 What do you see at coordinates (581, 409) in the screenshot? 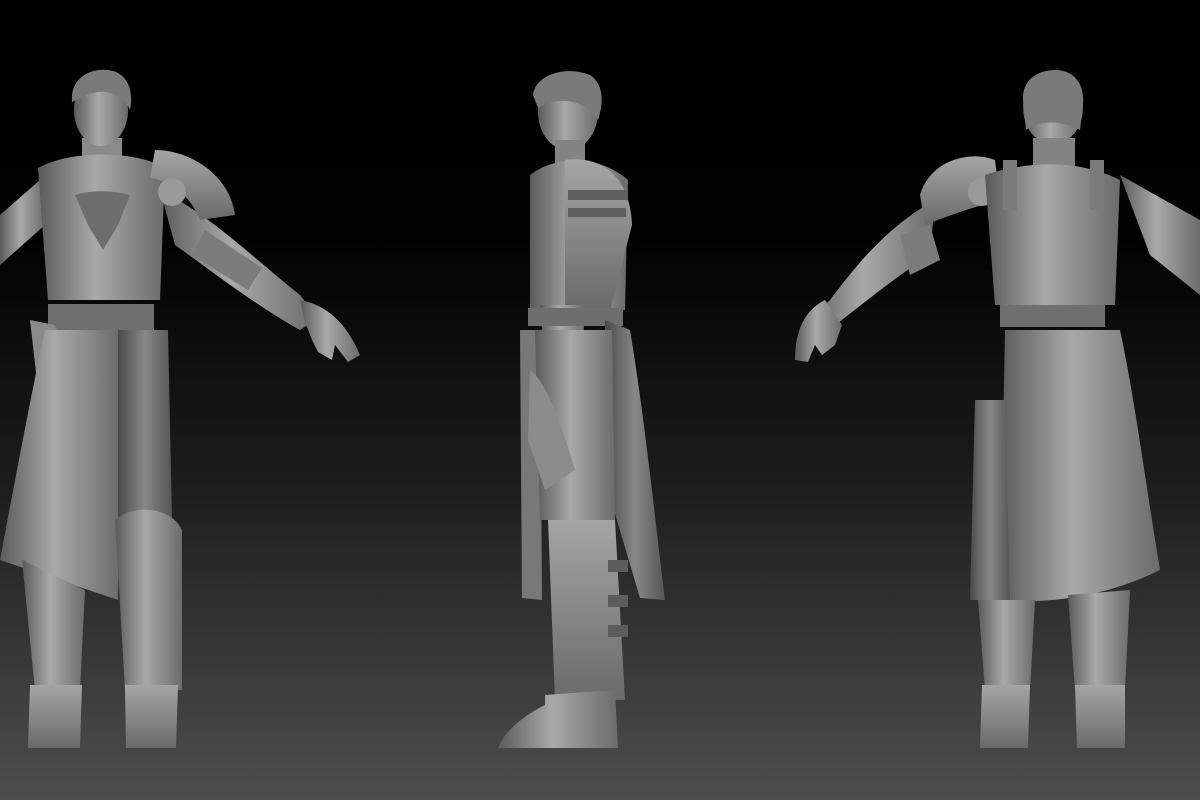
I see `side-view-figure` at bounding box center [581, 409].